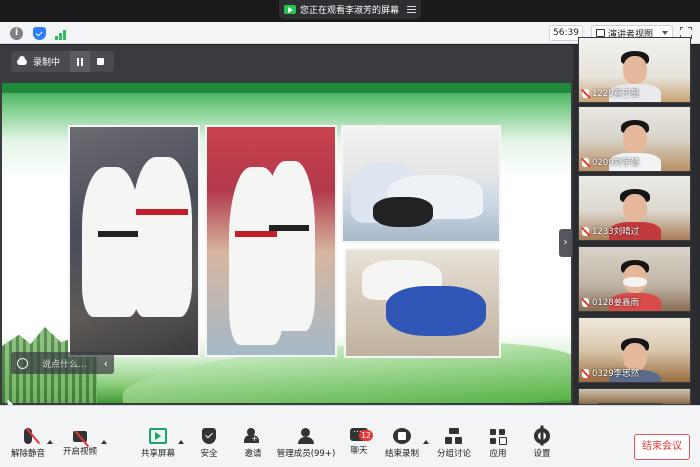 The height and width of the screenshot is (467, 700). What do you see at coordinates (253, 454) in the screenshot?
I see `invite-label: 邀请` at bounding box center [253, 454].